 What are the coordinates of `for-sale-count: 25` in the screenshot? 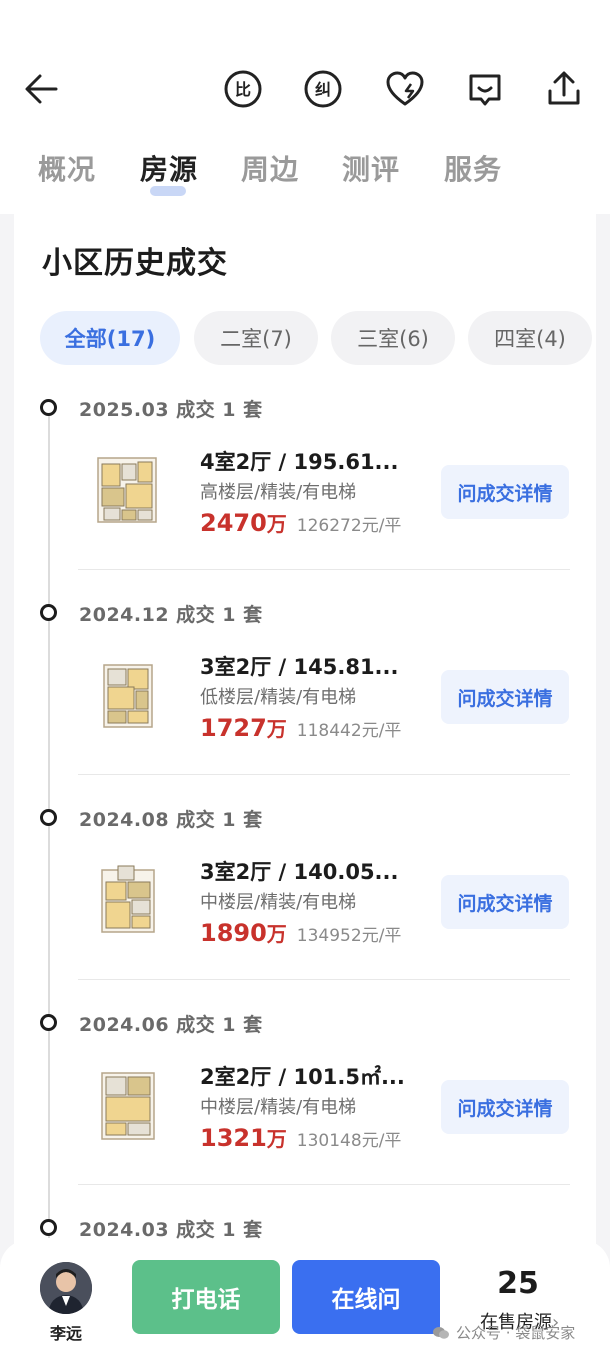 It's located at (518, 1283).